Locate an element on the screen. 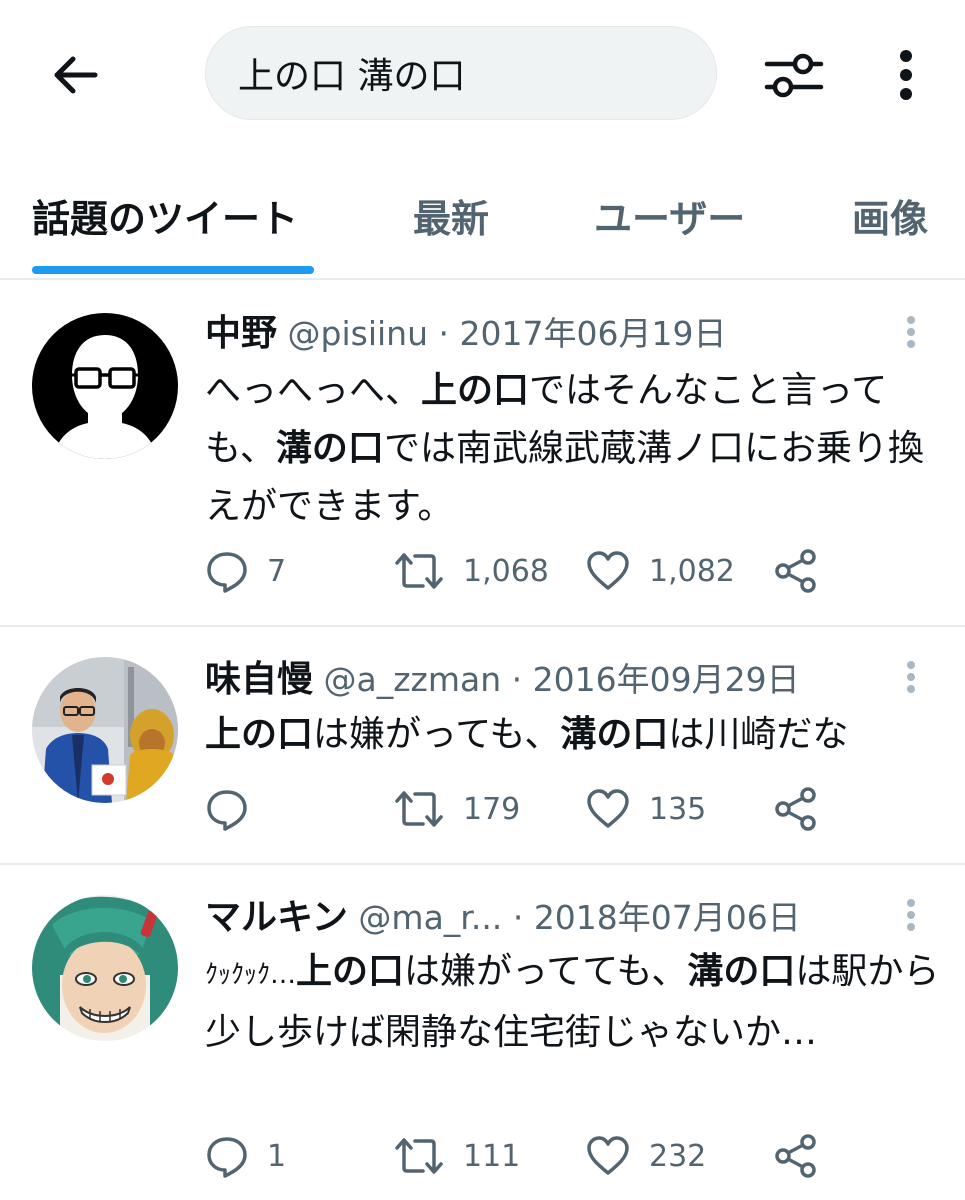  reply-button: 1 is located at coordinates (245, 1156).